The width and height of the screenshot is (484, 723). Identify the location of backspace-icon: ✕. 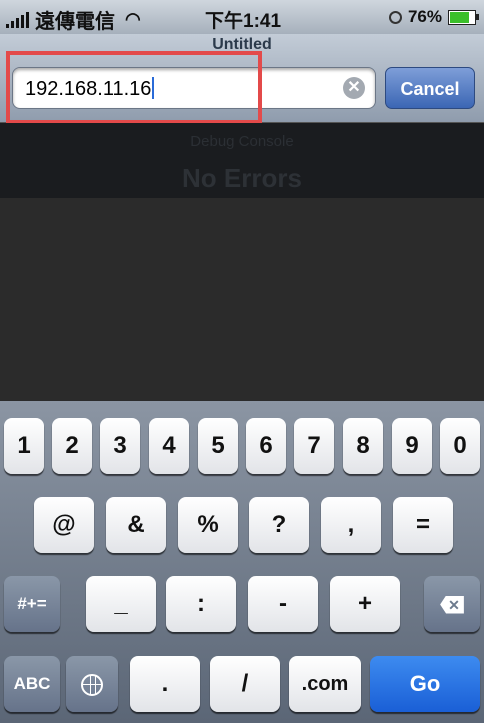
(452, 604).